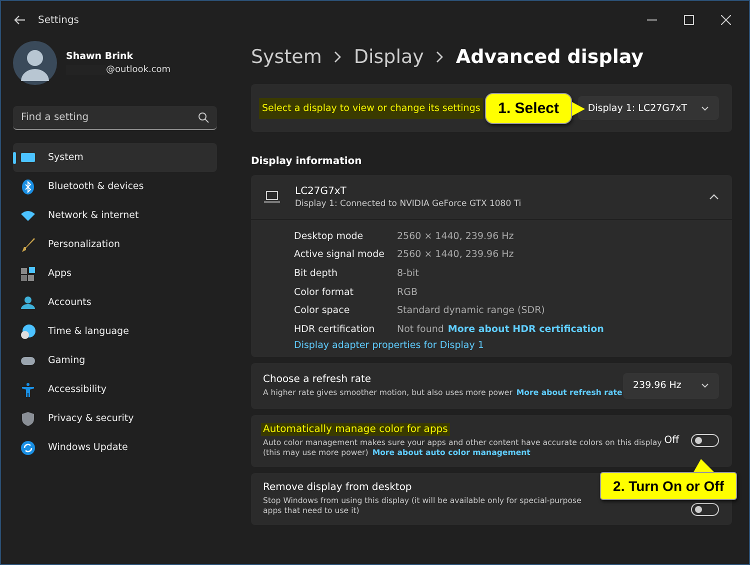 The height and width of the screenshot is (565, 750). Describe the element at coordinates (491, 197) in the screenshot. I see `display-info-header: LC27G7xT Display 1: Connected to NVIDIA GeForce GTX 1080 Ti` at that location.